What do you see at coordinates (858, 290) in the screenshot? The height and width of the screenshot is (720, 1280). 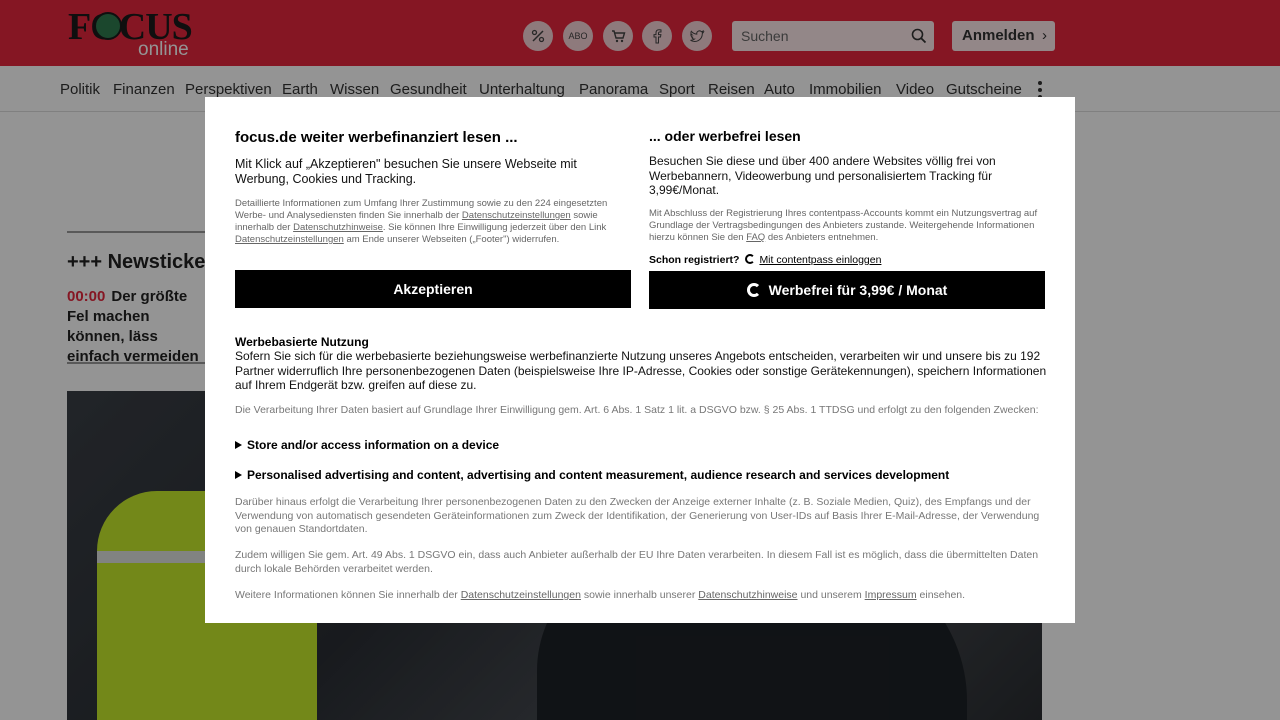 I see `ad-free-button-label: Werbefrei für 3,99€ / Monat` at bounding box center [858, 290].